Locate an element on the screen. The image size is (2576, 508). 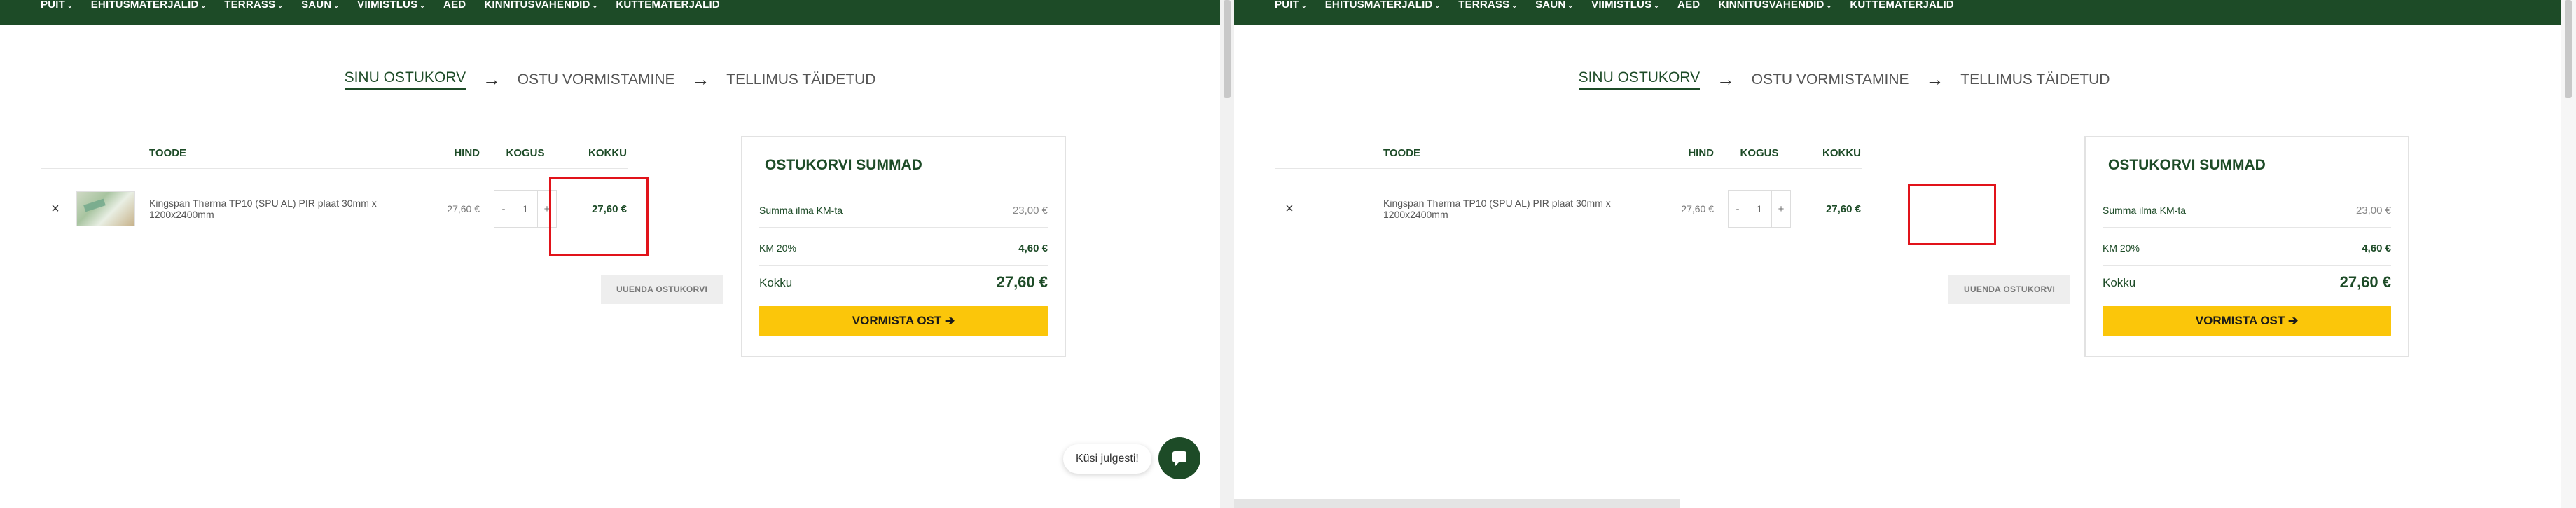
horizontal-scrollbar is located at coordinates (1457, 503).